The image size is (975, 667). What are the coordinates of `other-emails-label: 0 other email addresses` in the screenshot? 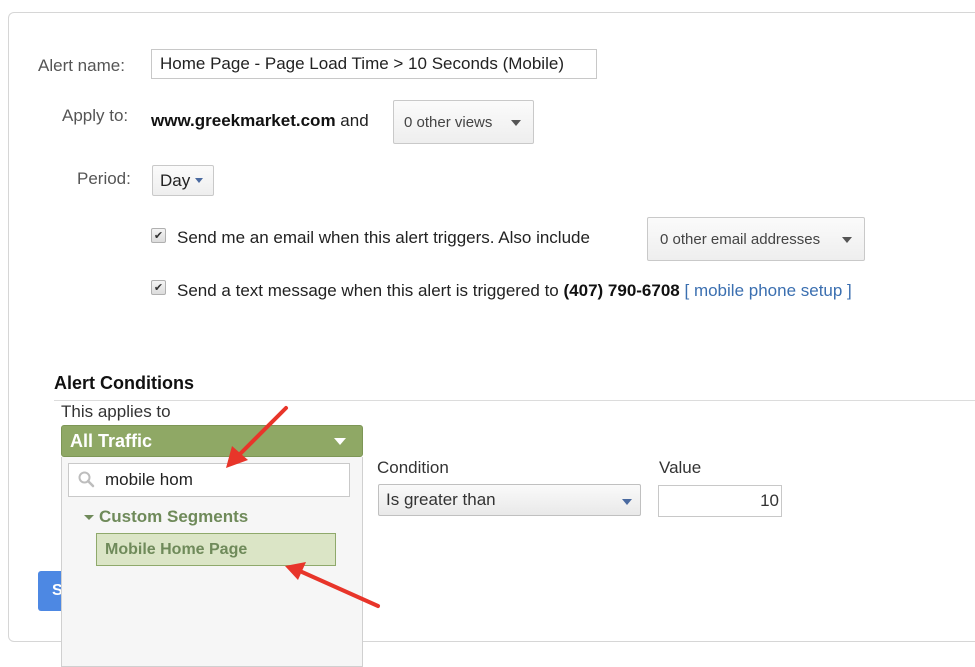 It's located at (740, 239).